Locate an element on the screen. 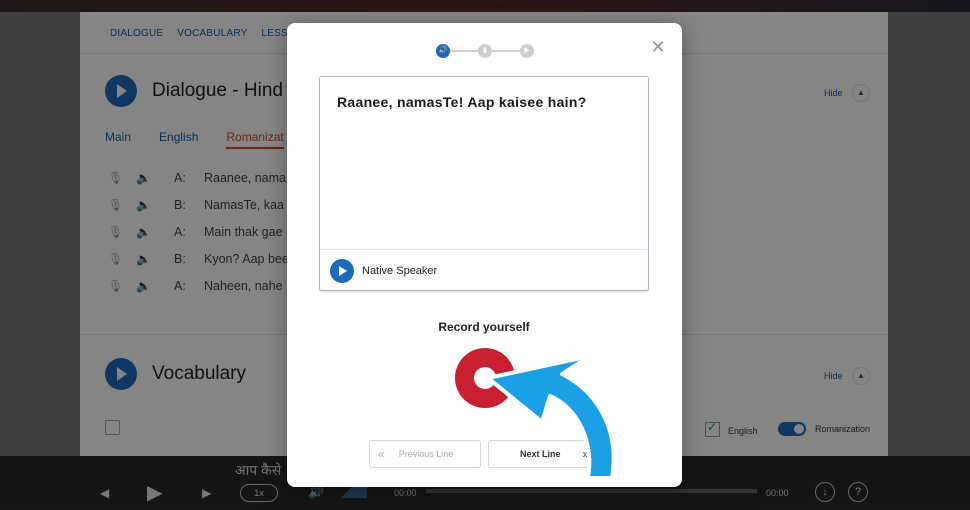  step-compare: ▶ is located at coordinates (527, 51).